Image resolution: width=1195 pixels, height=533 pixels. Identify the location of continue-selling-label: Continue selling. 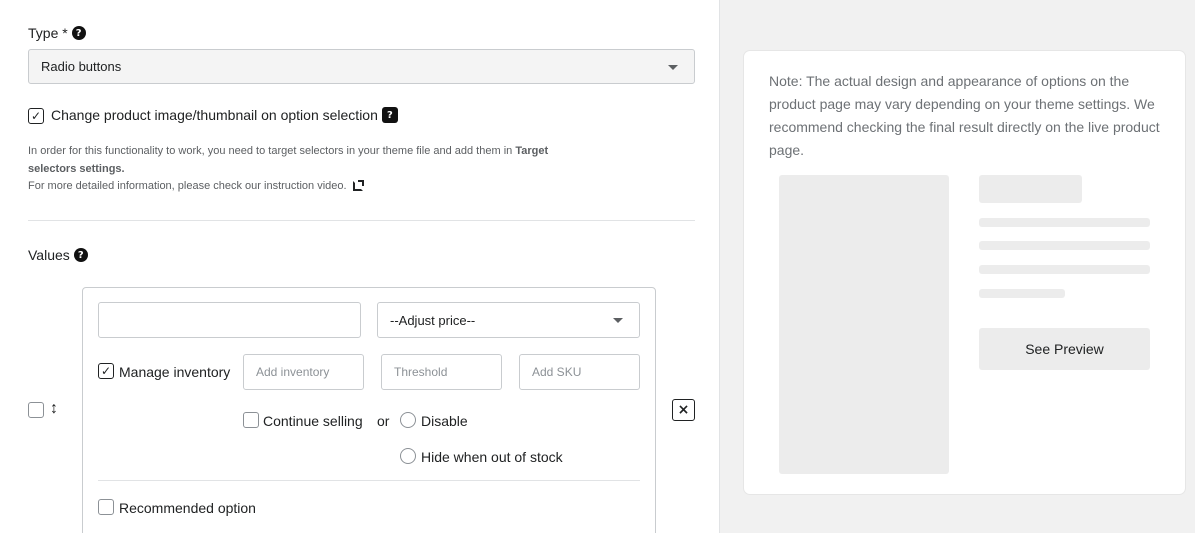
(313, 421).